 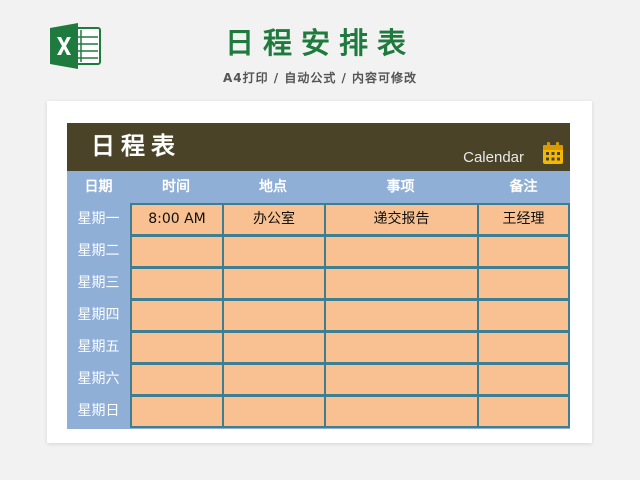 What do you see at coordinates (177, 219) in the screenshot?
I see `time-cell: 8:00 AM` at bounding box center [177, 219].